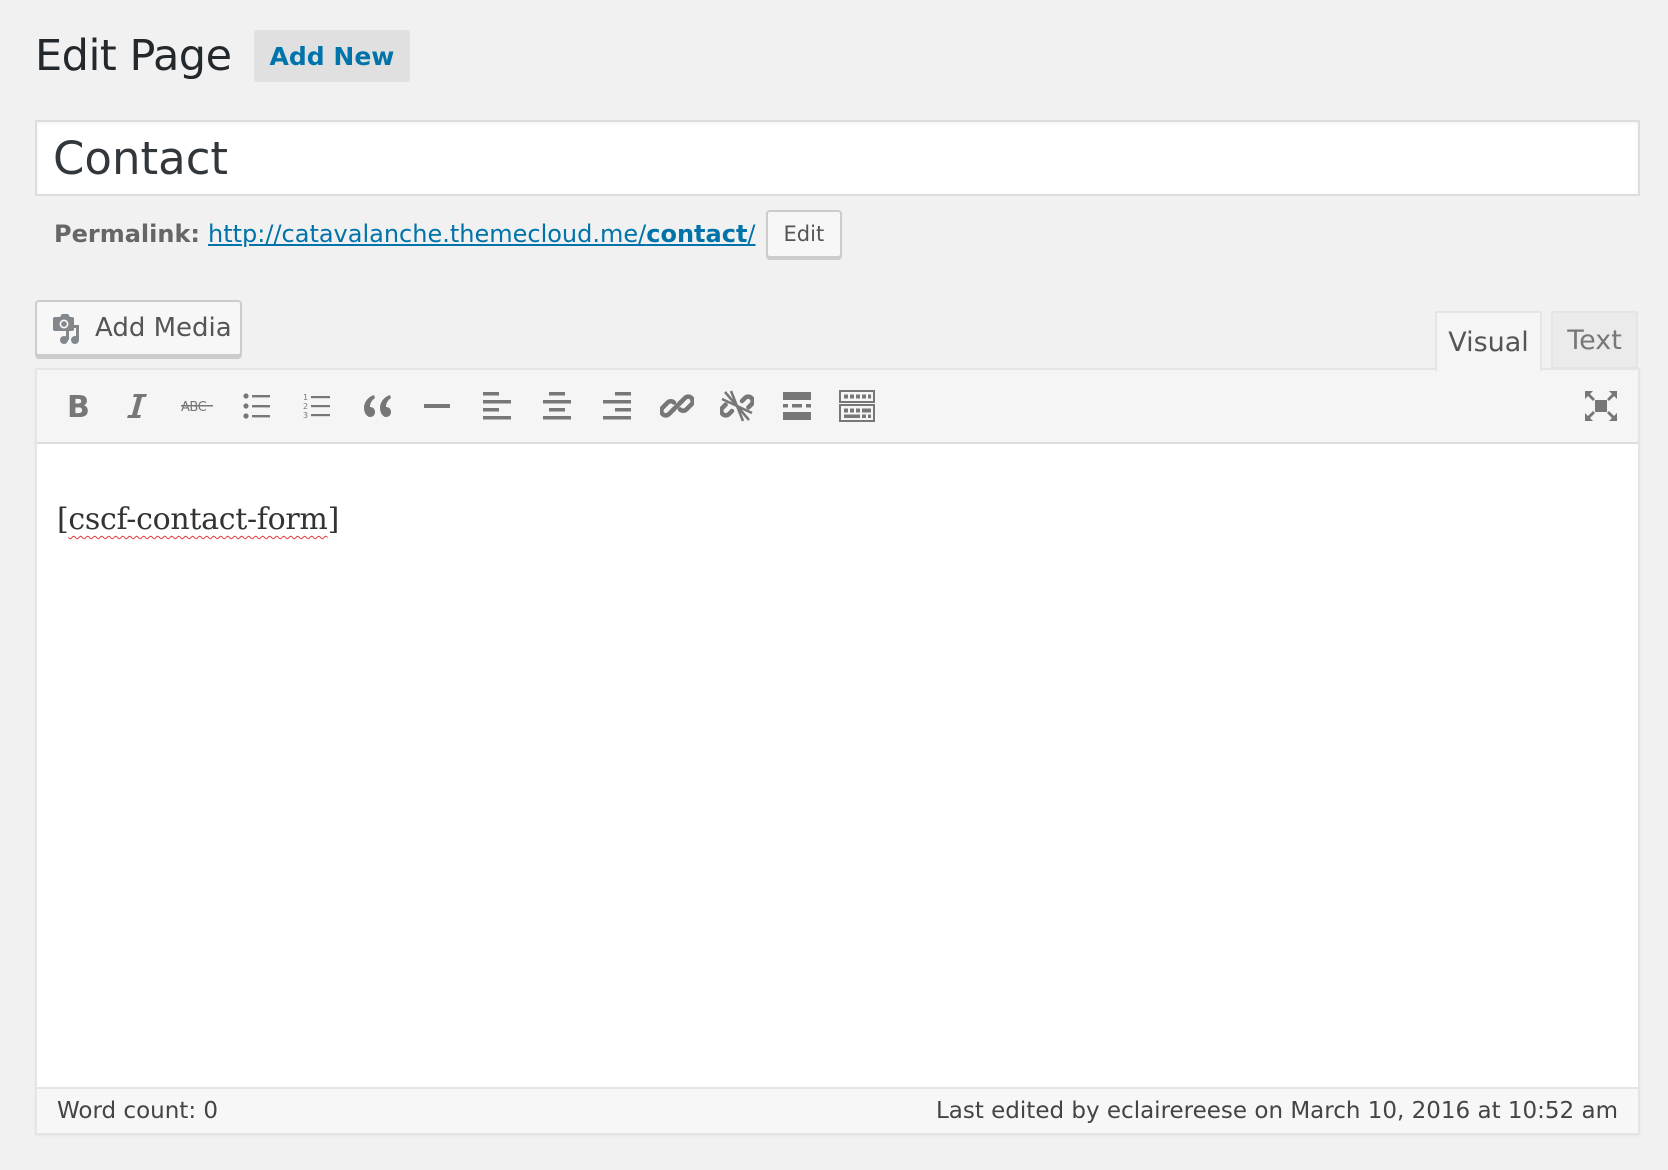 This screenshot has width=1668, height=1170. I want to click on read-more-icon, so click(797, 406).